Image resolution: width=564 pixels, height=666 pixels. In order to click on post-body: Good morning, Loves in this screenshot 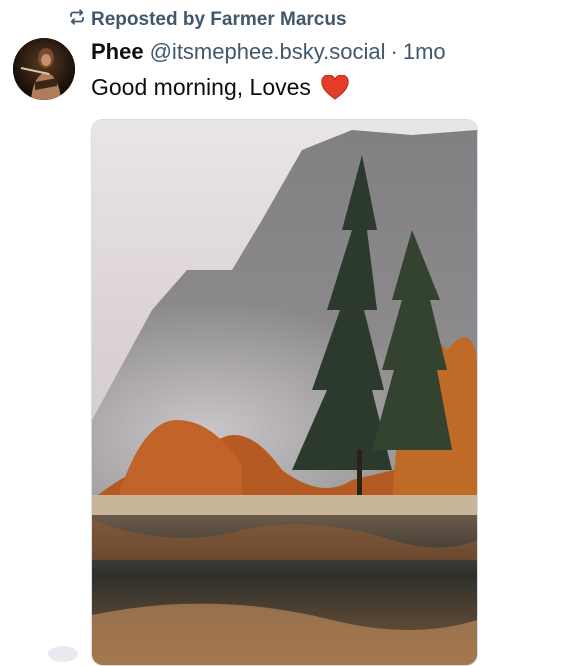, I will do `click(220, 87)`.